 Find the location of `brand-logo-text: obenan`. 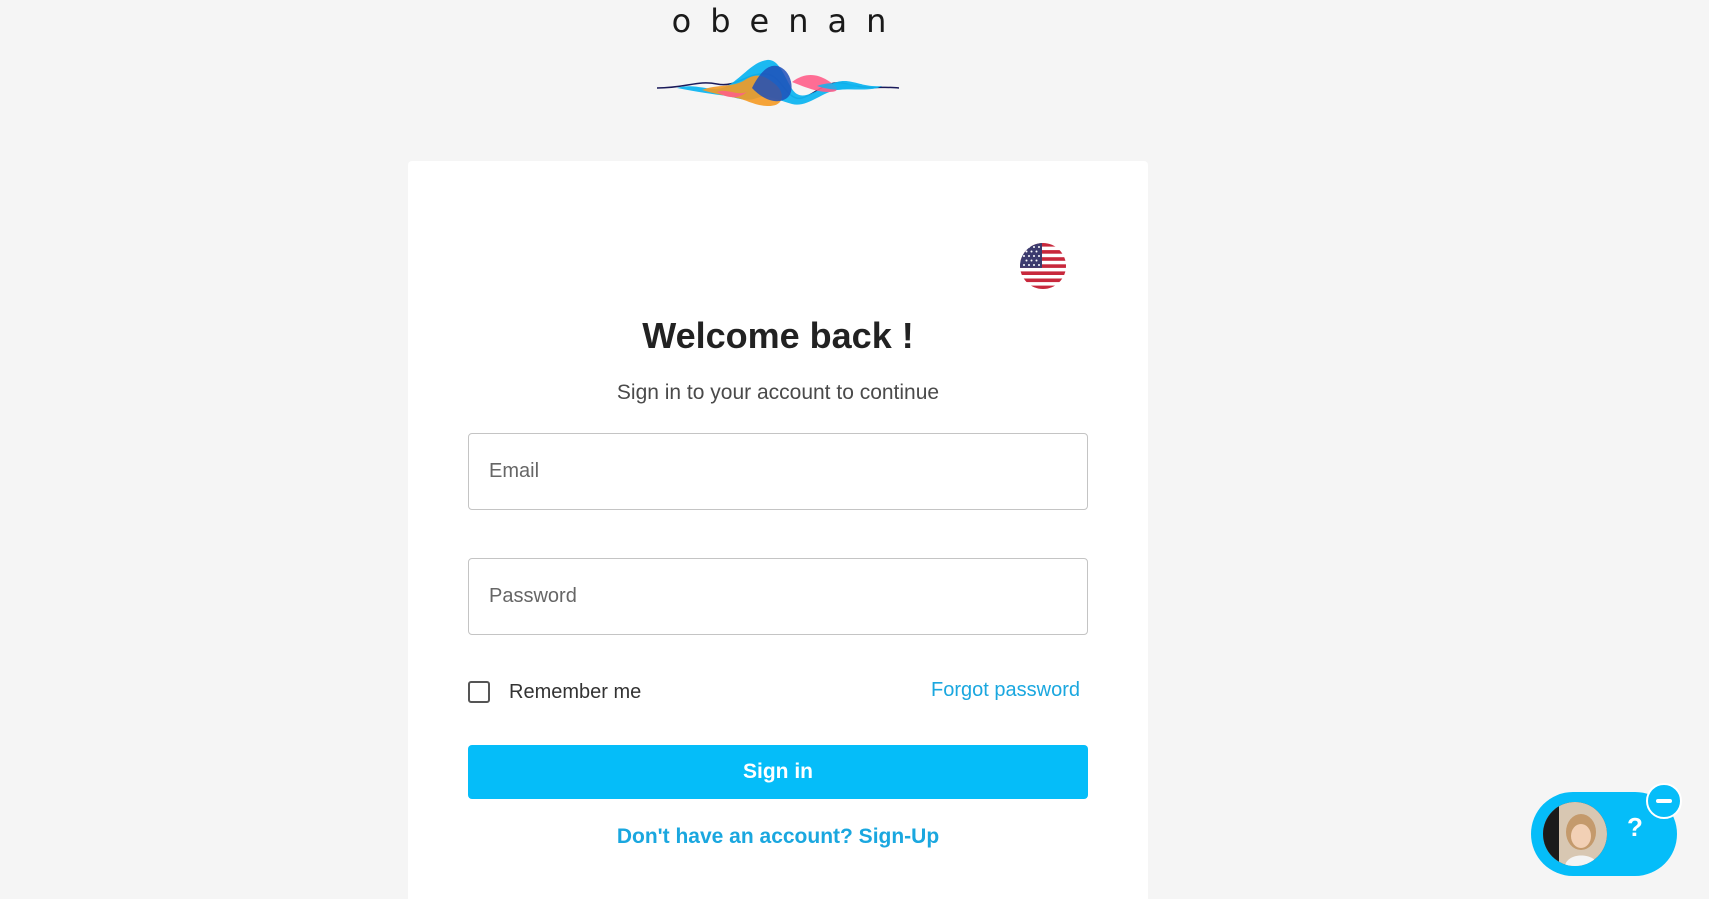

brand-logo-text: obenan is located at coordinates (788, 21).